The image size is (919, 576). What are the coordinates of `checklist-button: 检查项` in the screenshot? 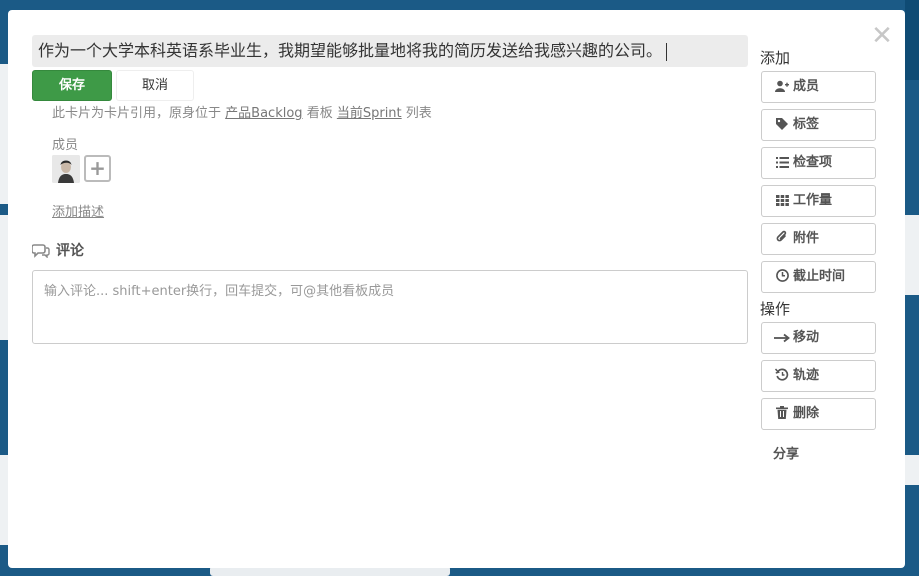 It's located at (818, 163).